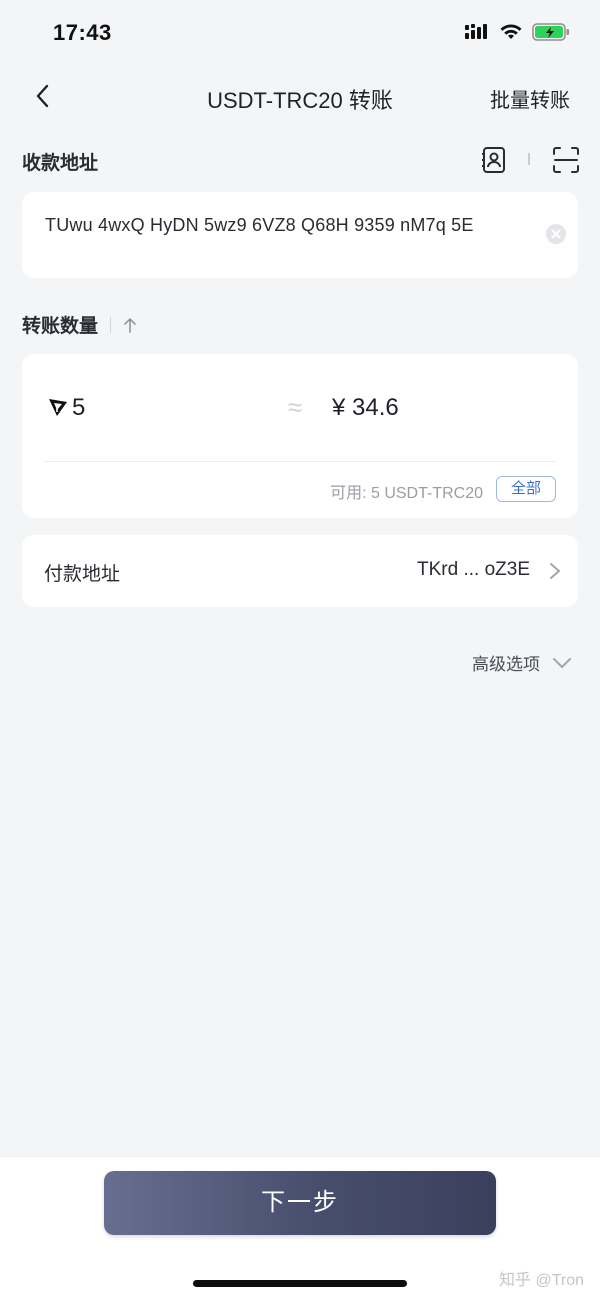 The image size is (600, 1299). Describe the element at coordinates (511, 31) in the screenshot. I see `wifi-icon` at that location.